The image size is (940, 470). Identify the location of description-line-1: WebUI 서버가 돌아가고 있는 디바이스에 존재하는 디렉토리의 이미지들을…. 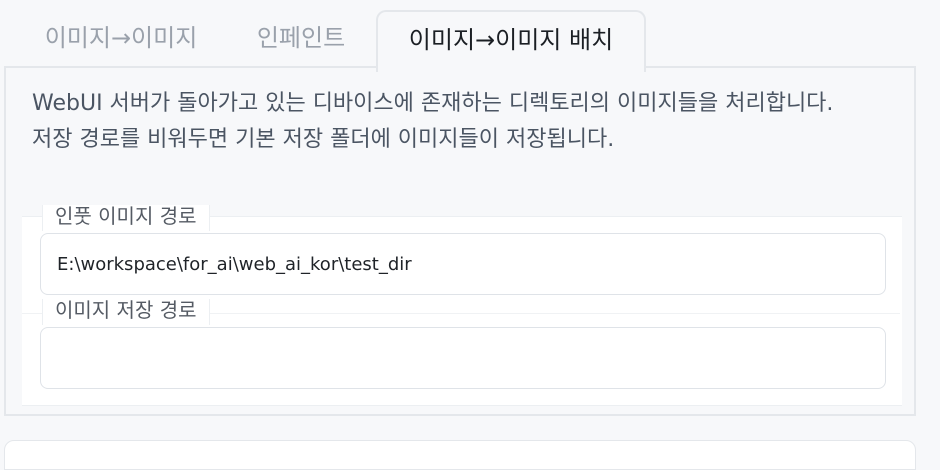
(433, 103).